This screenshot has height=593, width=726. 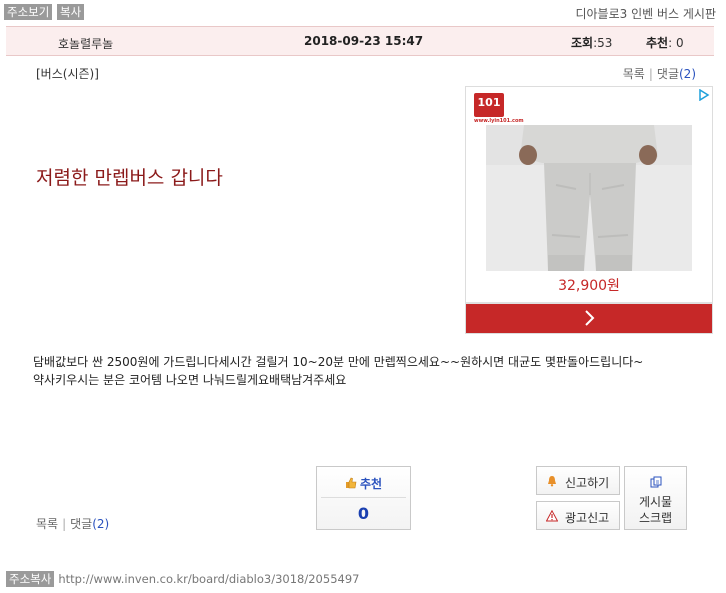 I want to click on ad-next-button, so click(x=589, y=317).